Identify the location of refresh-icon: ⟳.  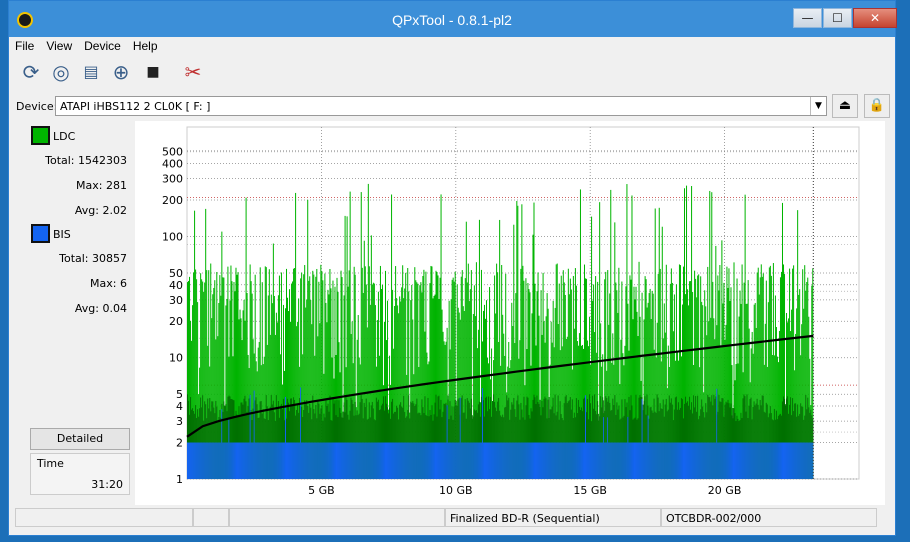
(31, 72).